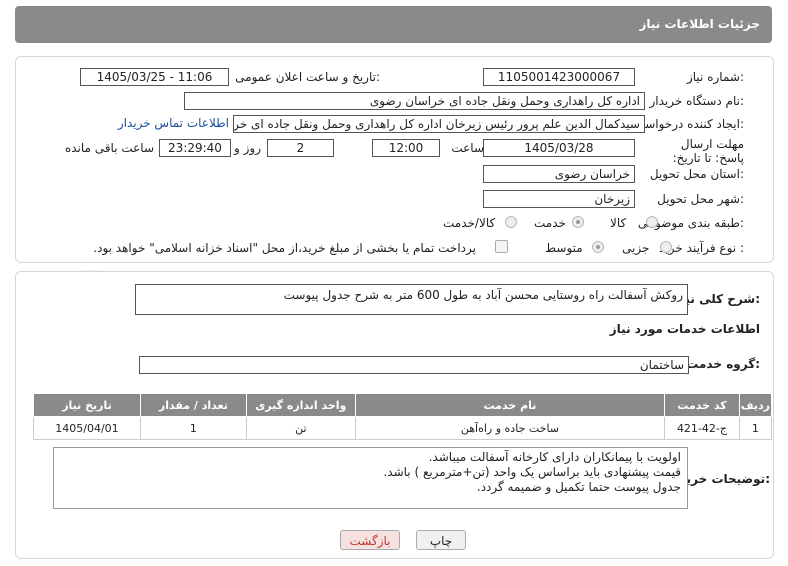 Image resolution: width=788 pixels, height=566 pixels. Describe the element at coordinates (307, 77) in the screenshot. I see `announce-label: تاریخ و ساعت اعلان عمومی:` at that location.